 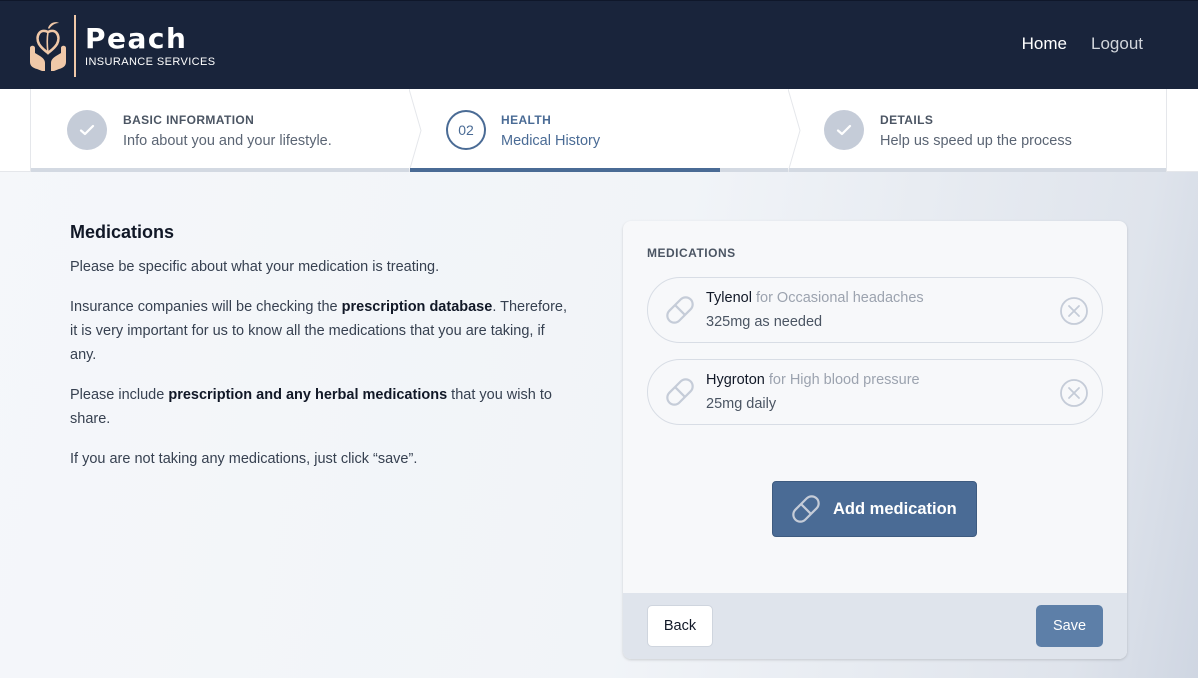 What do you see at coordinates (122, 232) in the screenshot?
I see `section-heading: Medications` at bounding box center [122, 232].